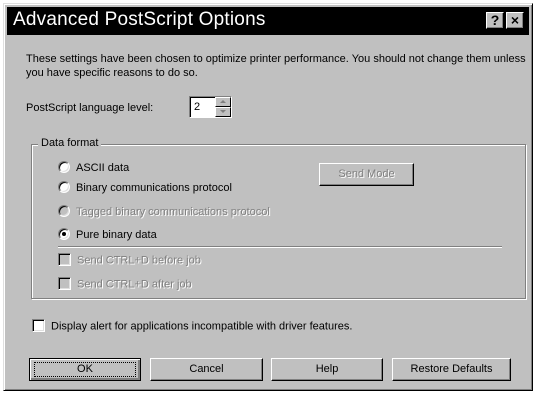  Describe the element at coordinates (197, 107) in the screenshot. I see `language-level-value: 2` at that location.